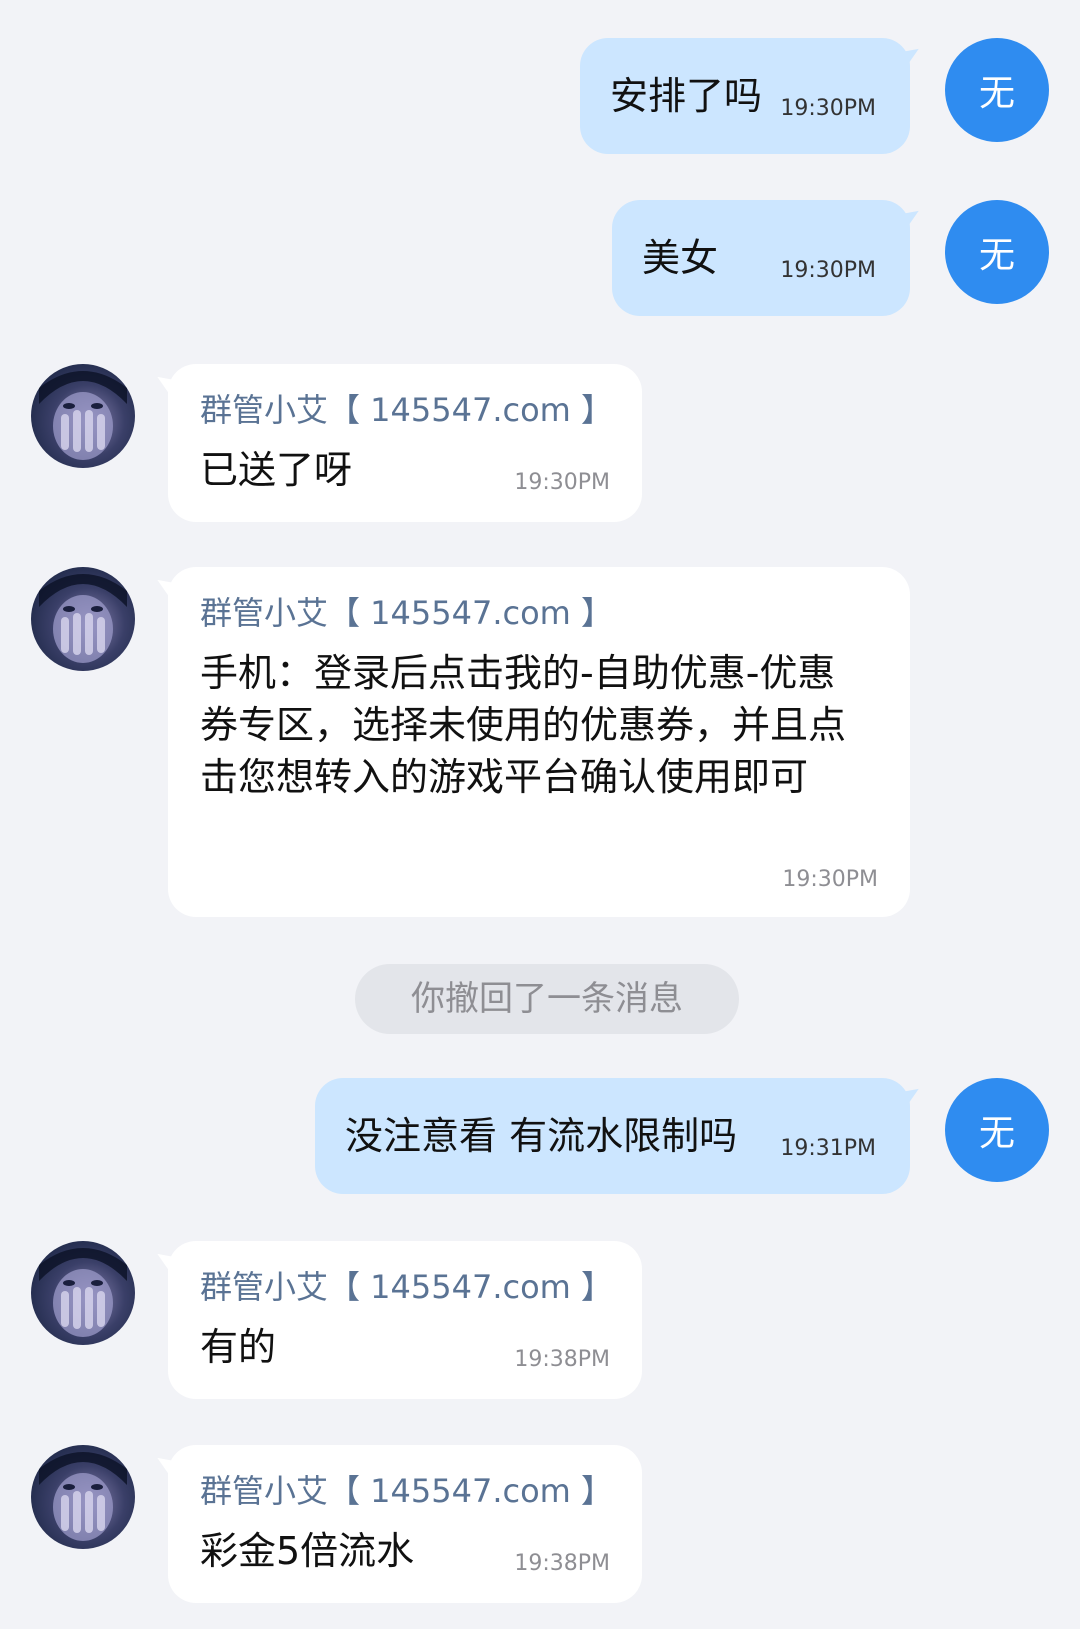 Image resolution: width=1080 pixels, height=1629 pixels. Describe the element at coordinates (276, 470) in the screenshot. I see `message-text: 已送了呀` at that location.